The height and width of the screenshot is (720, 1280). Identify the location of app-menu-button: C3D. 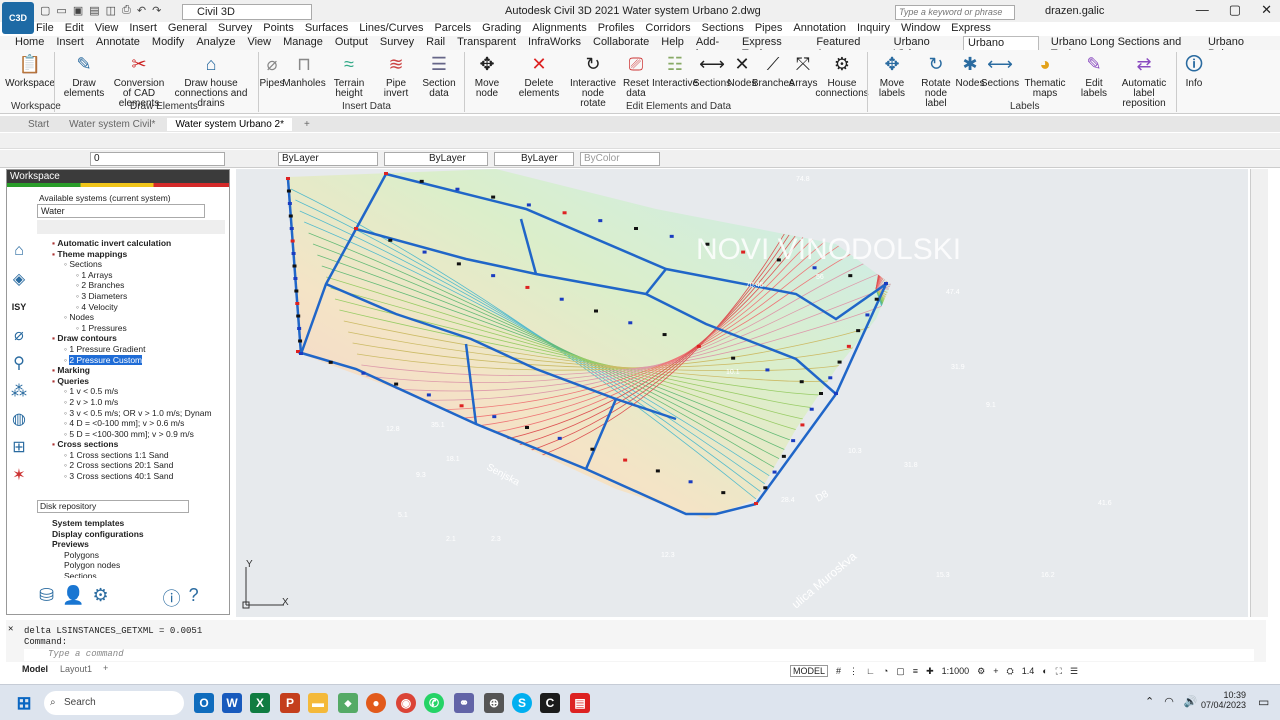
(18, 18).